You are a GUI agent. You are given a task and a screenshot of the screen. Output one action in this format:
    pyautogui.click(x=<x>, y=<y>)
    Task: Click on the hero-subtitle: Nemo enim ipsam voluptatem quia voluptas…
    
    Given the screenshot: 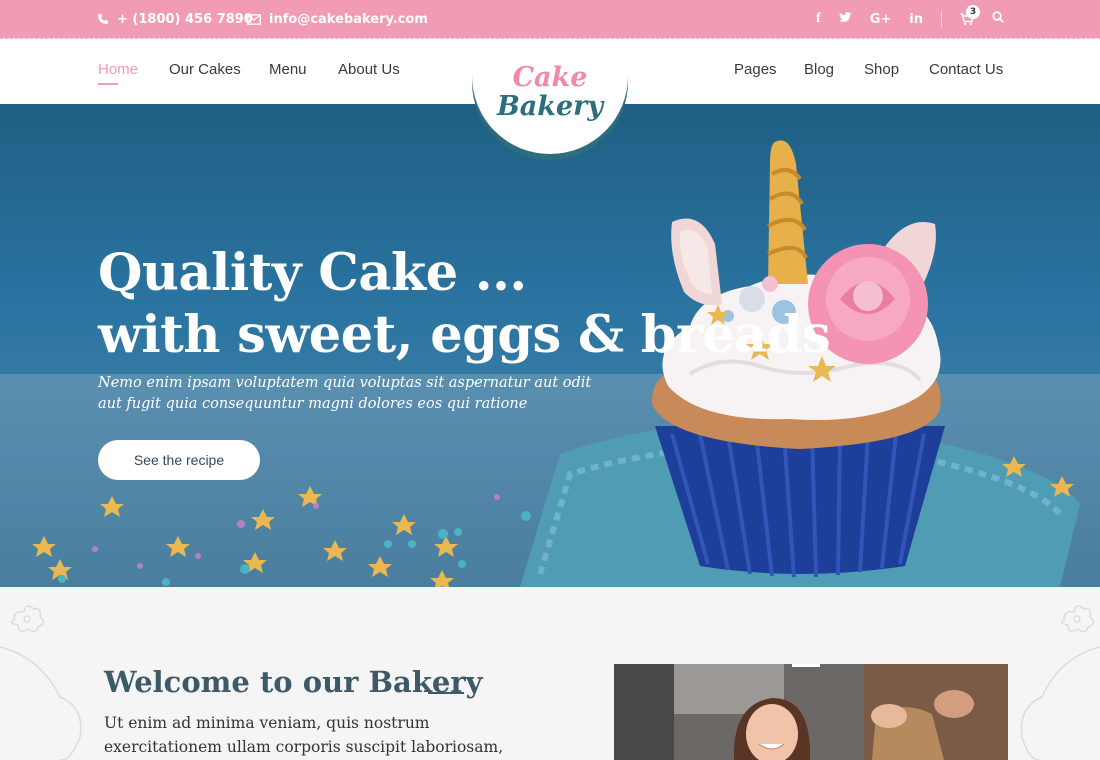 What is the action you would take?
    pyautogui.click(x=345, y=393)
    